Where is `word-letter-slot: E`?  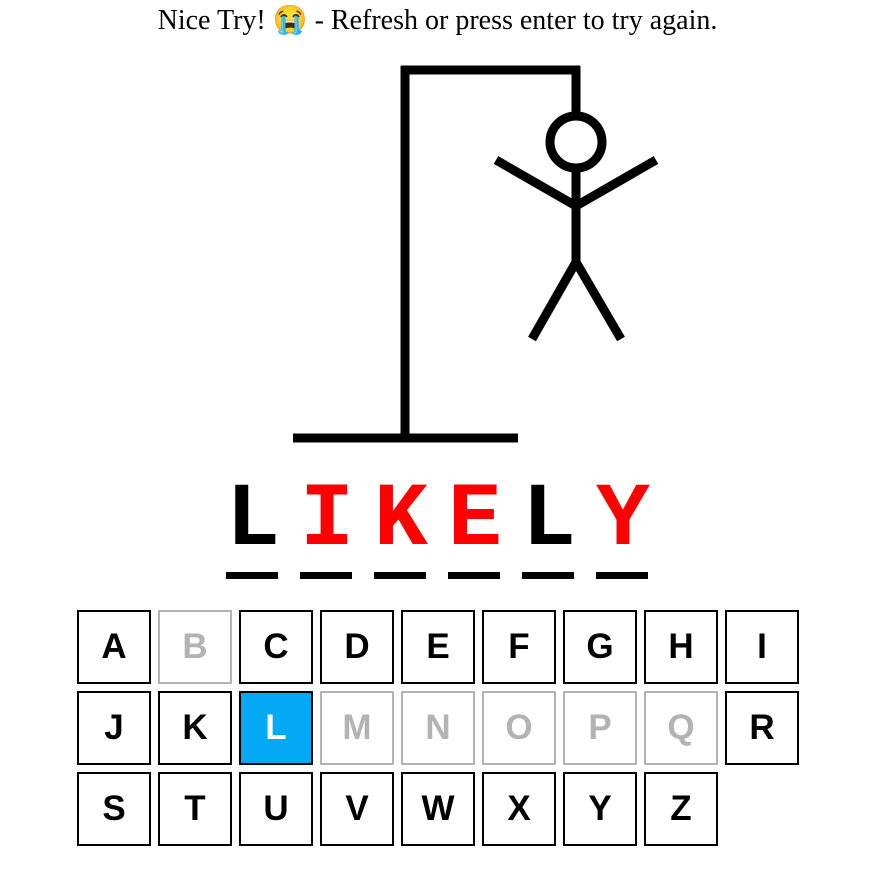 word-letter-slot: E is located at coordinates (475, 524).